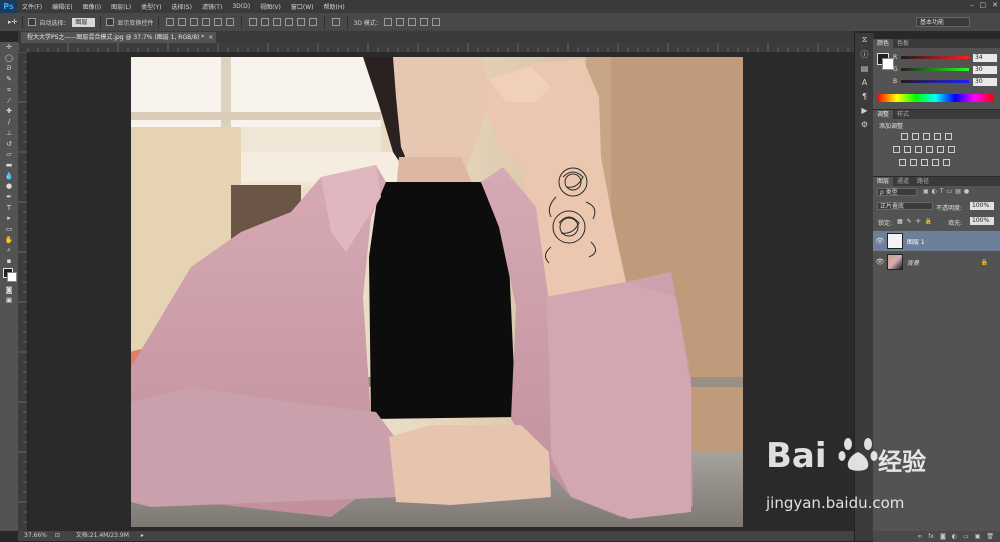 The image size is (1000, 542). Describe the element at coordinates (864, 110) in the screenshot. I see `actions-panel-icon: ▶` at that location.